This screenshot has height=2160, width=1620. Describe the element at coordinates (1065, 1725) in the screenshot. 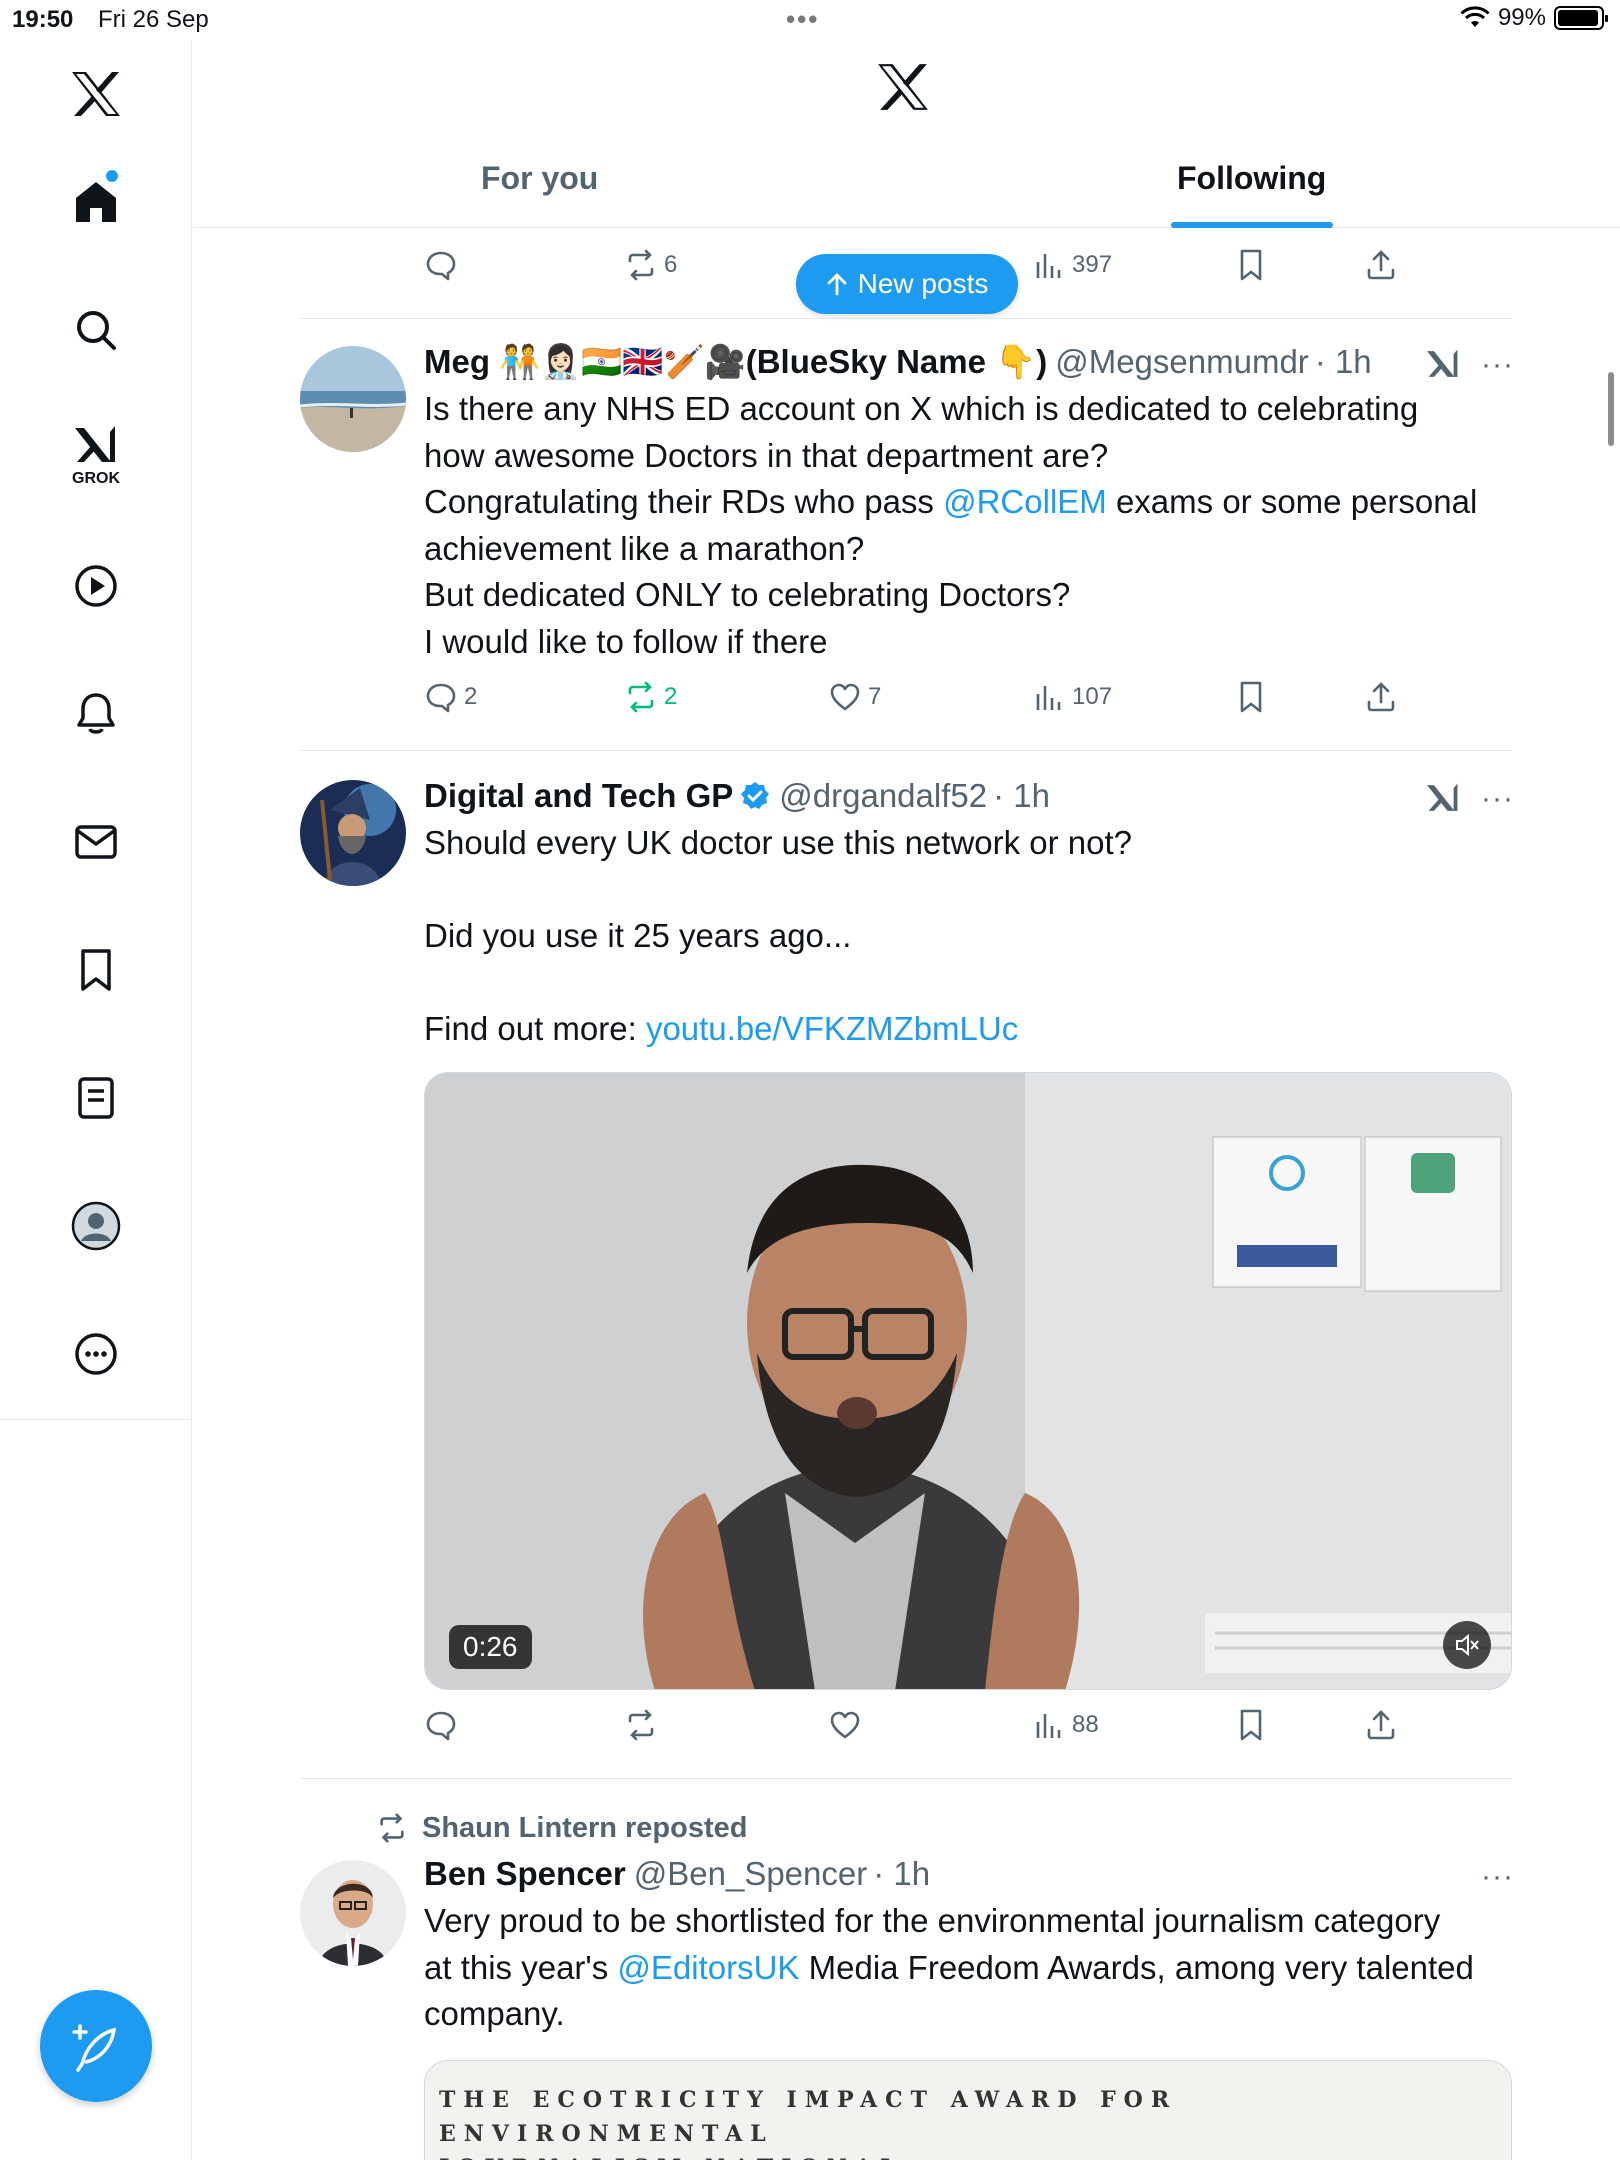

I see `views-button: 88` at that location.